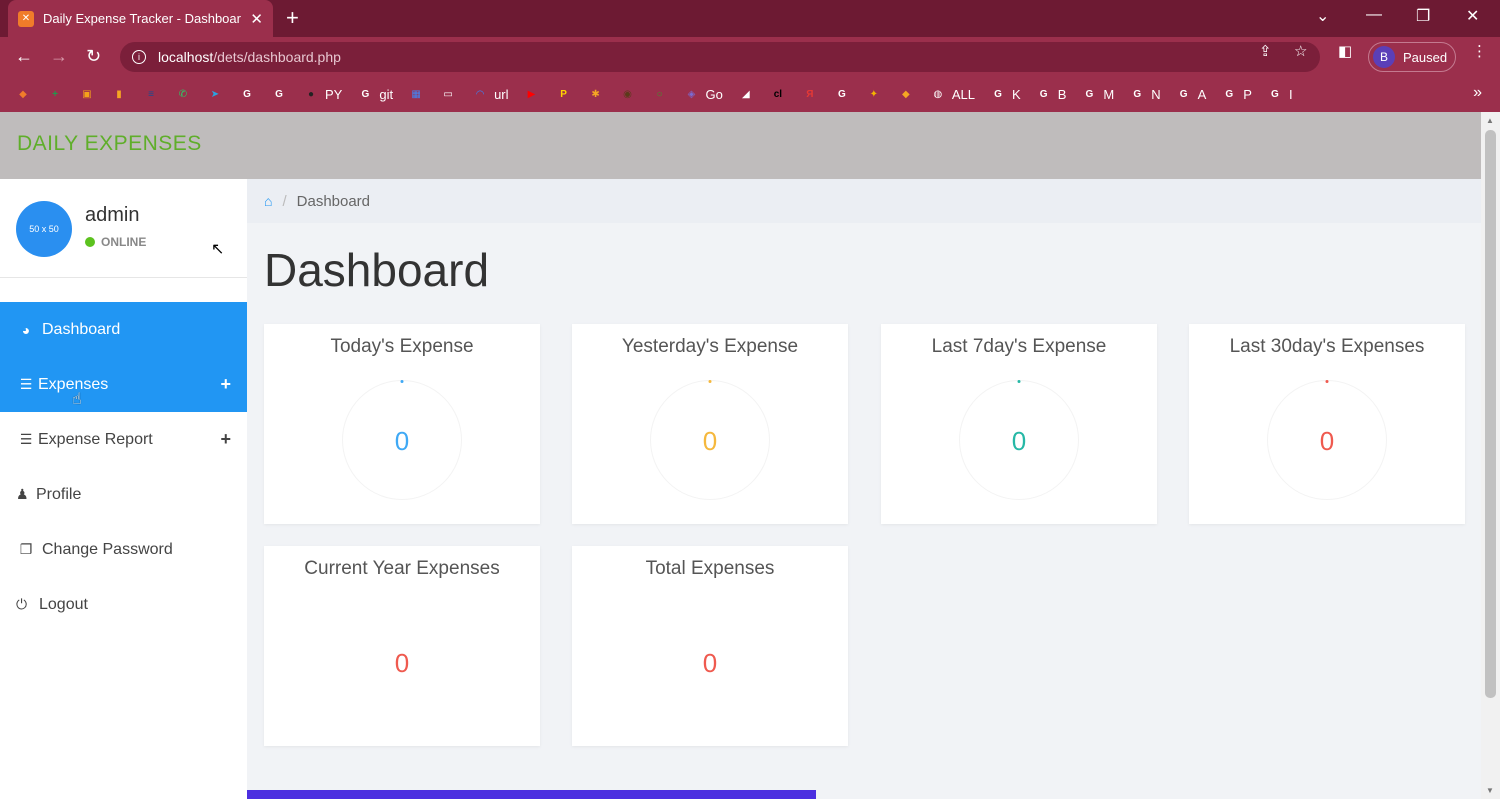 This screenshot has height=799, width=1500. Describe the element at coordinates (1279, 94) in the screenshot. I see `bookmark-item: GI` at that location.